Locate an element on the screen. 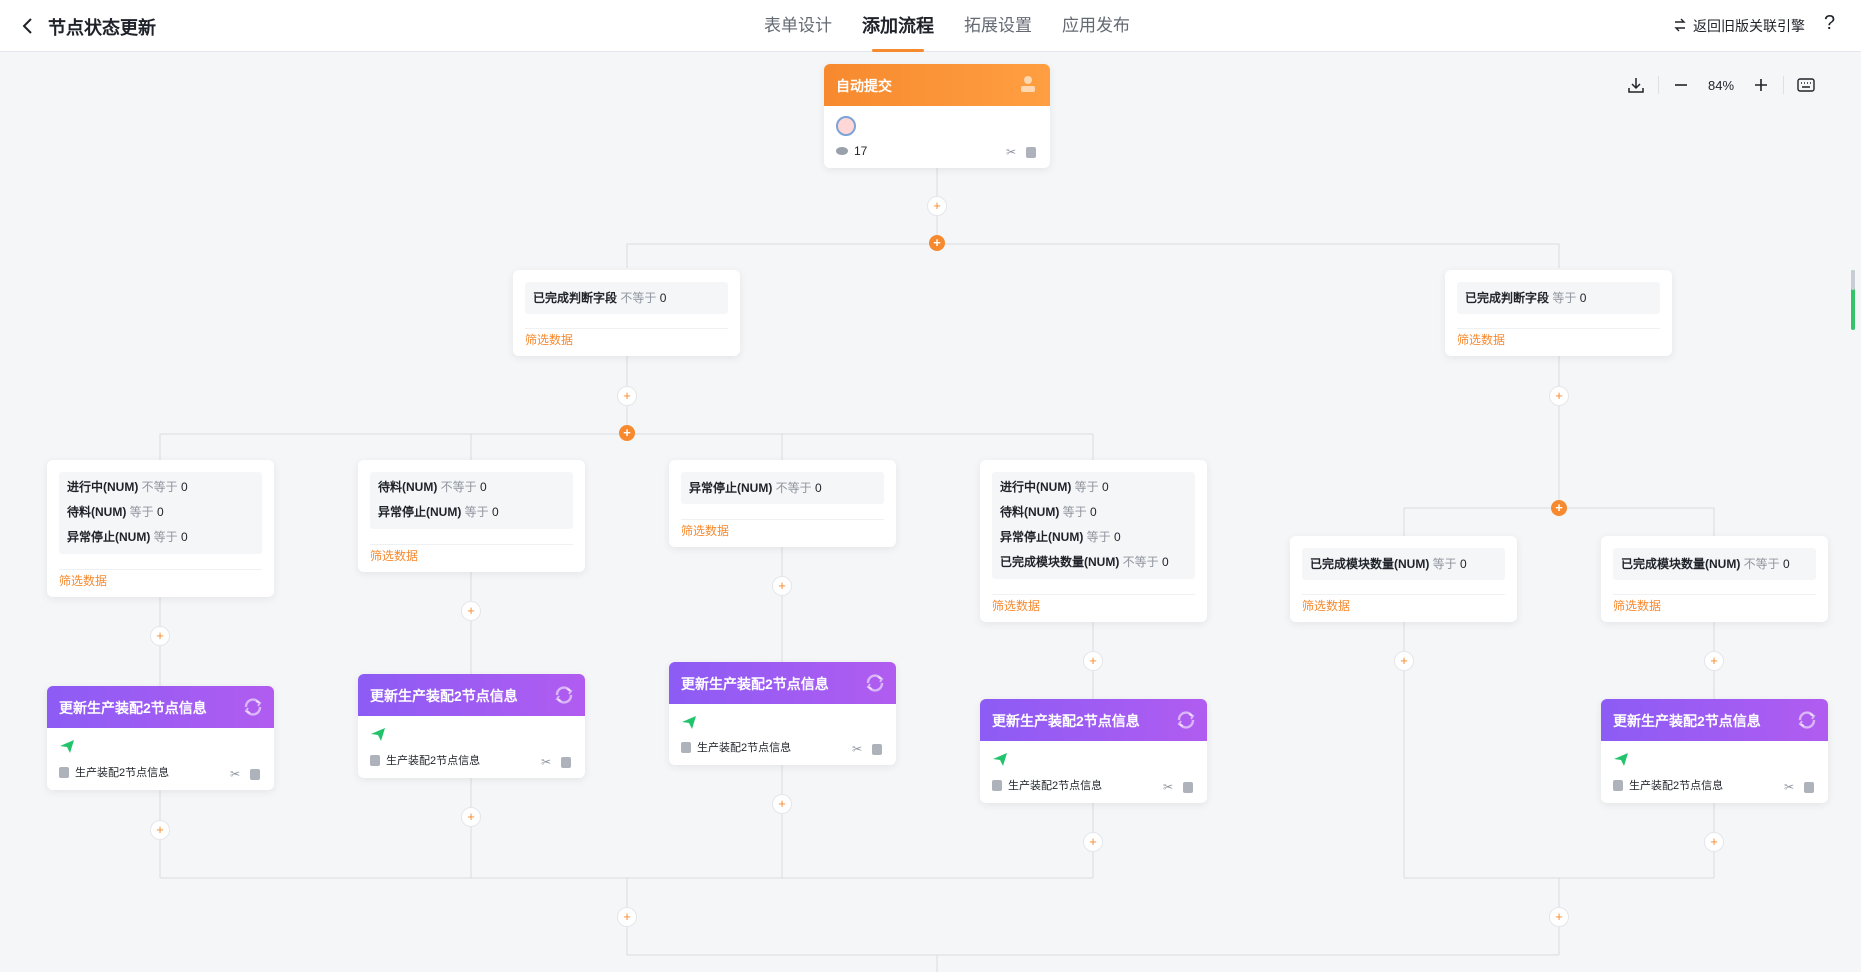  action-title: 更新生产装配2节点信息 is located at coordinates (444, 696).